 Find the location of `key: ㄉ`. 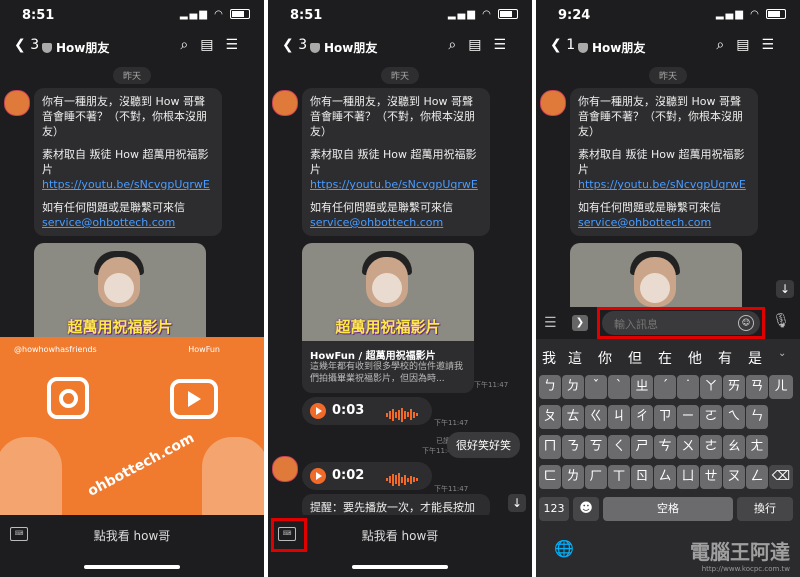

key: ㄉ is located at coordinates (573, 387).